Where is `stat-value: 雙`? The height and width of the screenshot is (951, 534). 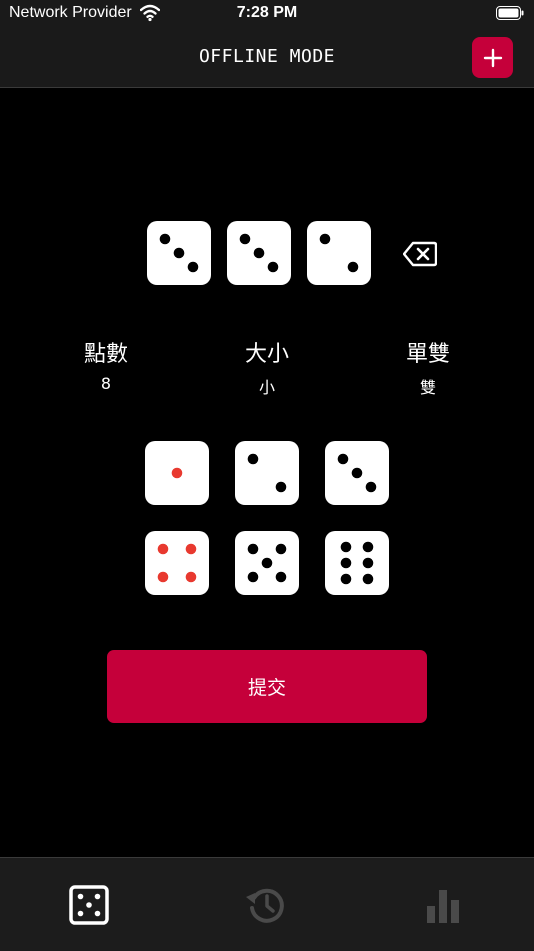 stat-value: 雙 is located at coordinates (427, 387).